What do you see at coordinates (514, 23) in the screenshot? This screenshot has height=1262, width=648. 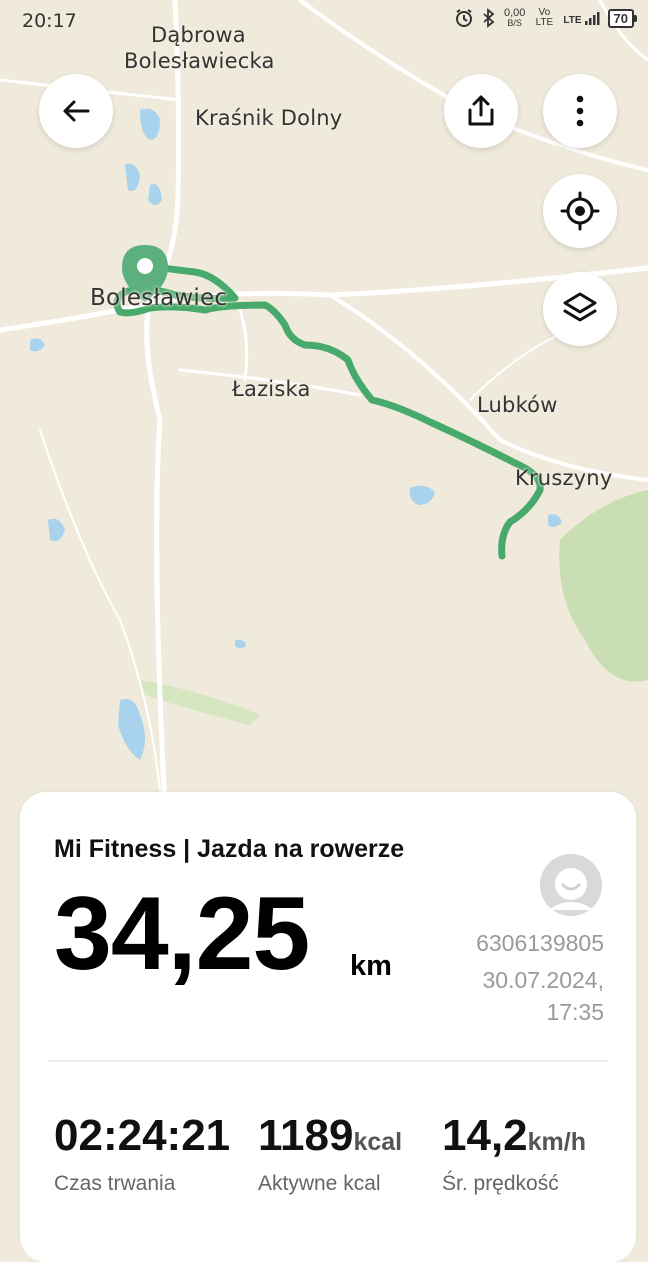 I see `net-unit: B/S` at bounding box center [514, 23].